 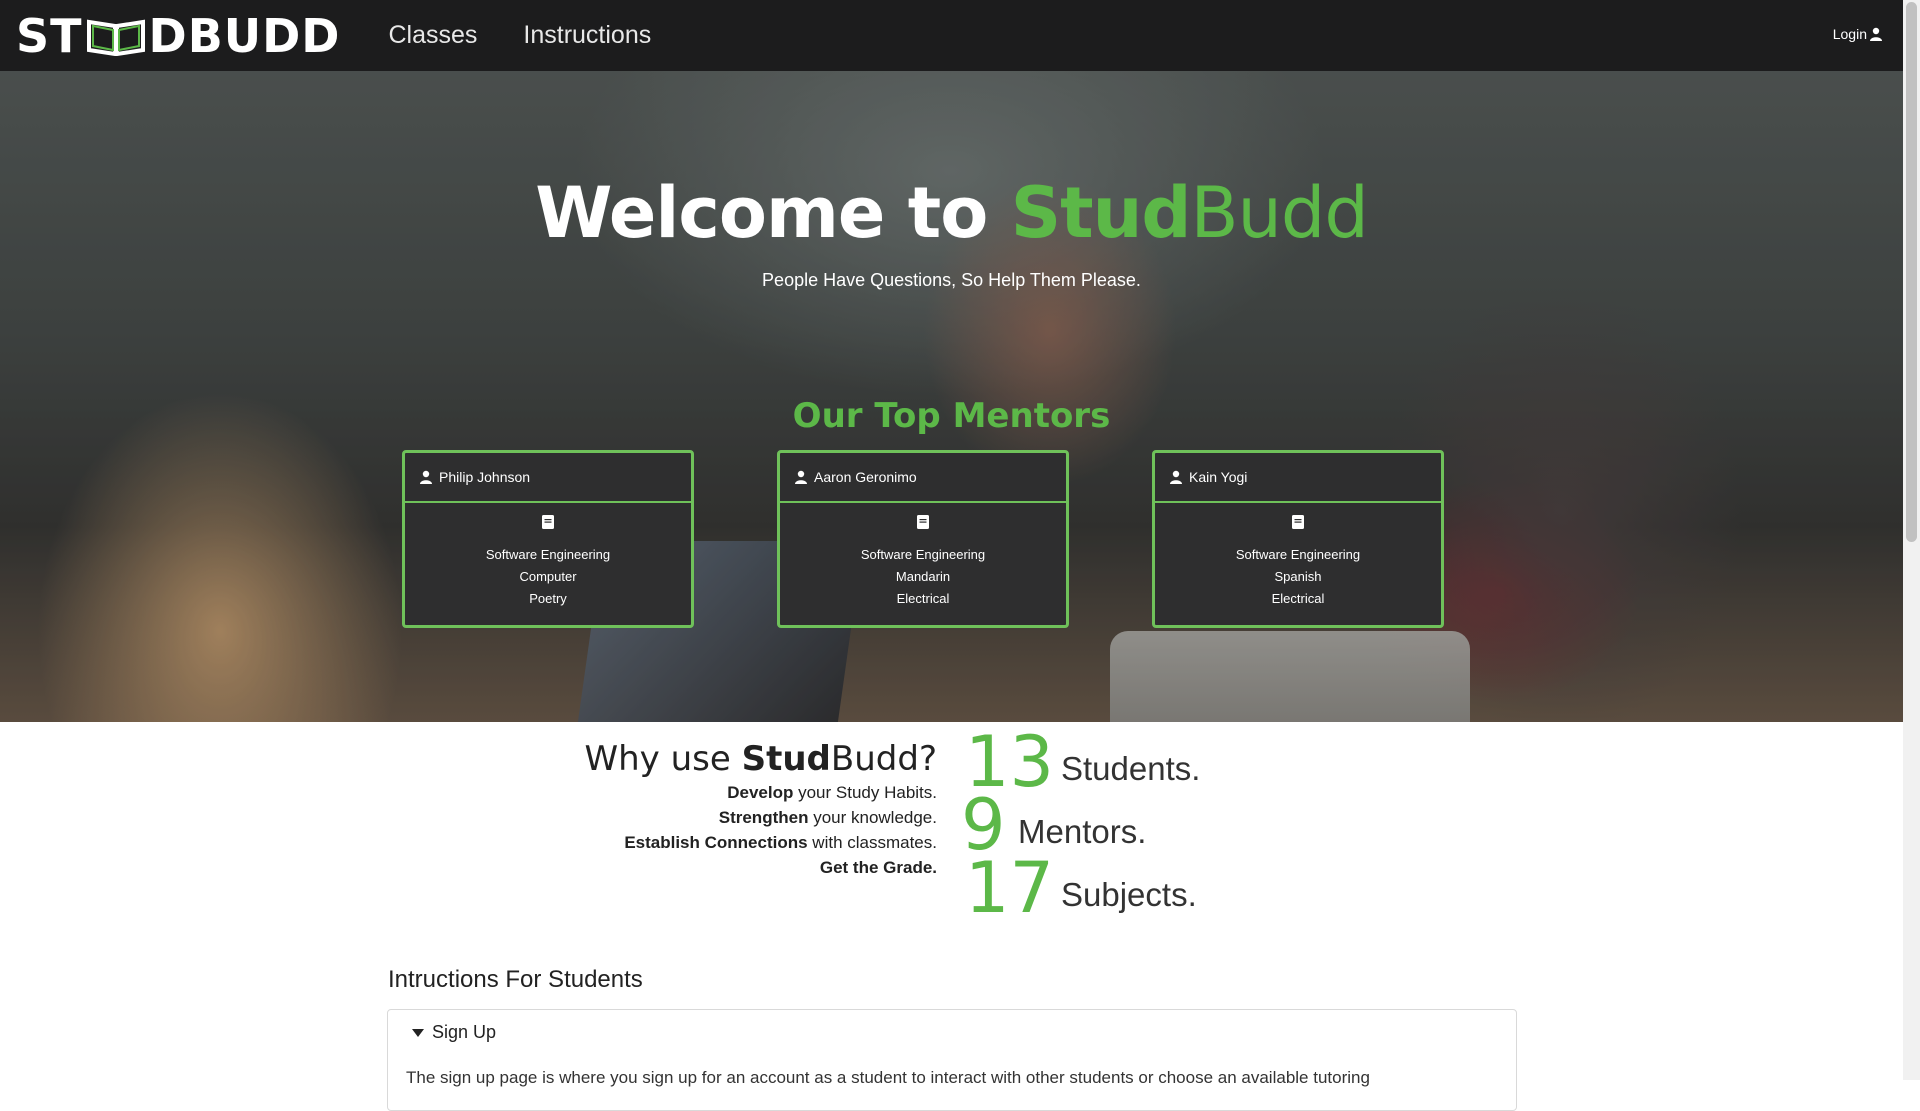 What do you see at coordinates (923, 576) in the screenshot?
I see `mentor-subject: Mandarin` at bounding box center [923, 576].